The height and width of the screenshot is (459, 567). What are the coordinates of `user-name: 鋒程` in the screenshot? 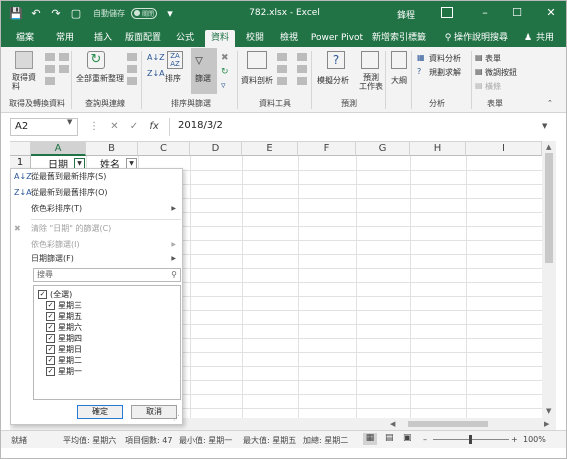 It's located at (406, 14).